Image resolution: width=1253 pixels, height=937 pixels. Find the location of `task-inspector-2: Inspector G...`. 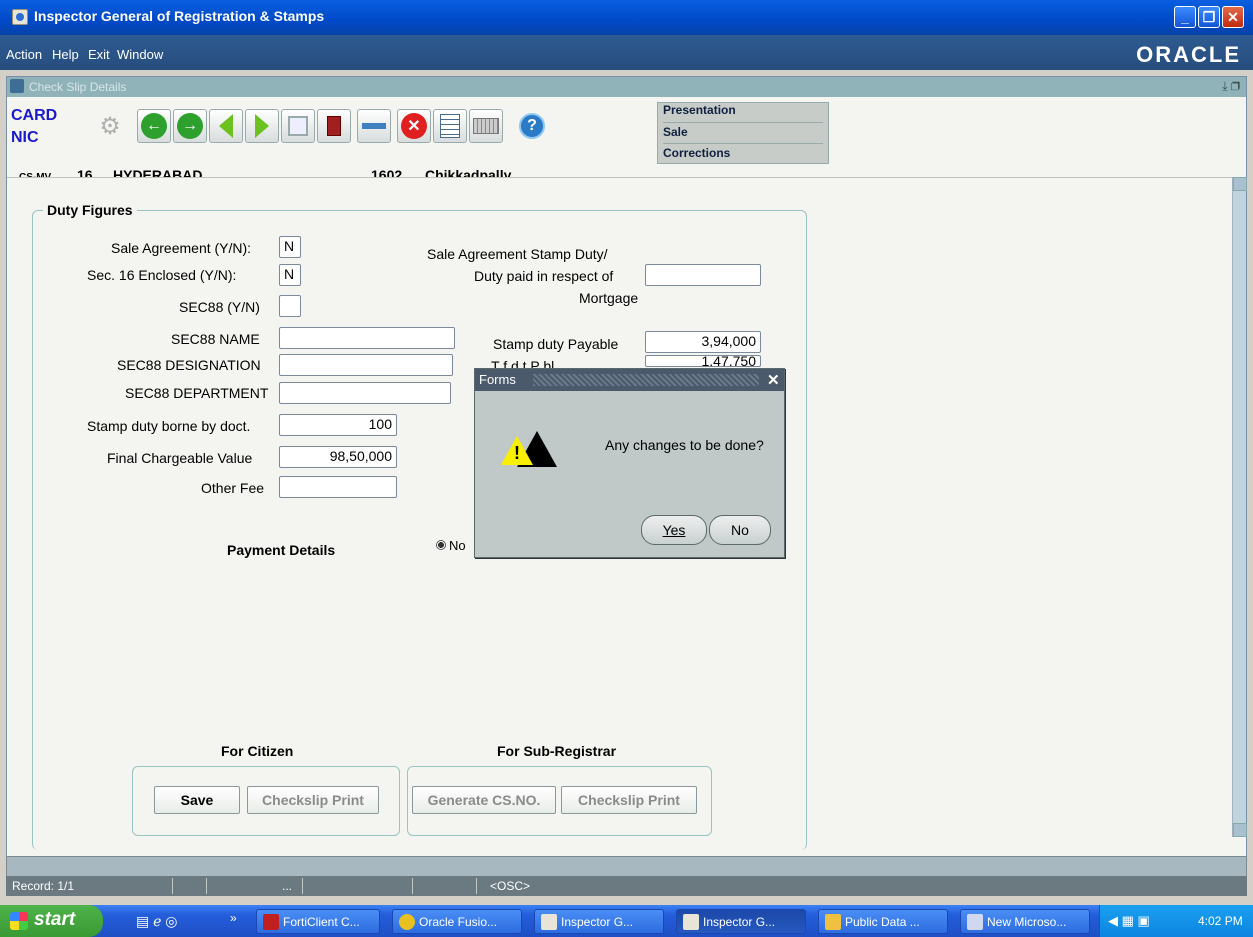

task-inspector-2: Inspector G... is located at coordinates (741, 921).